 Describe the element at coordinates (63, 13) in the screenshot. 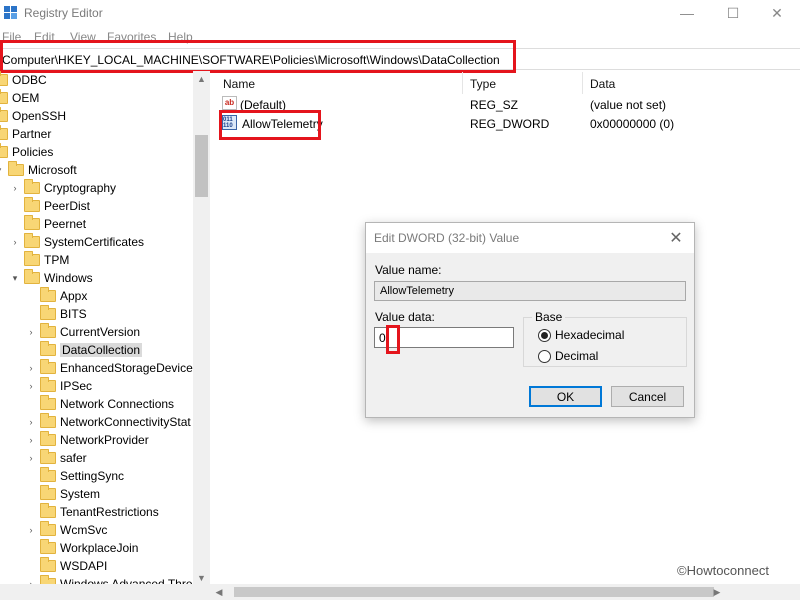

I see `window-title: Registry Editor` at that location.